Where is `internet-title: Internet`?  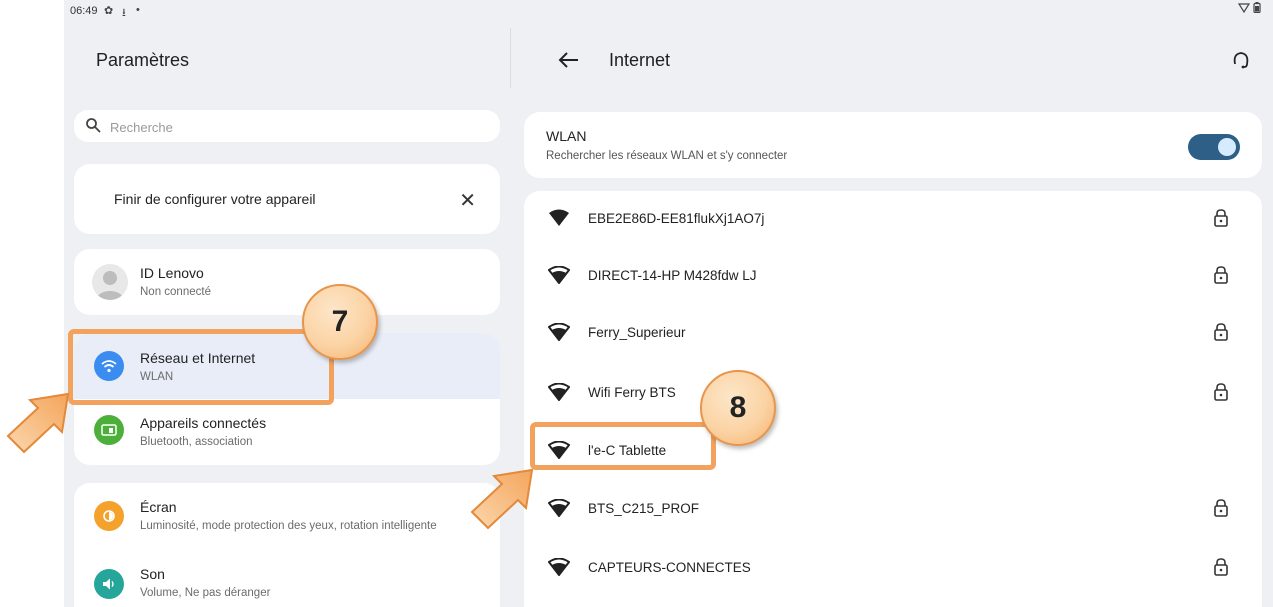 internet-title: Internet is located at coordinates (640, 60).